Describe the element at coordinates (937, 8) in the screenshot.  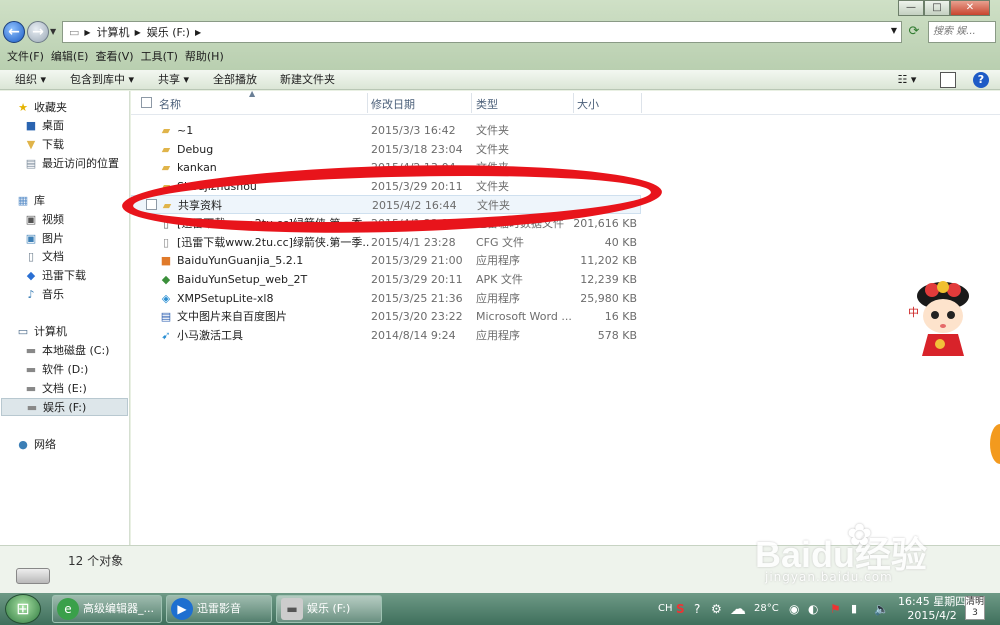
I see `maximize-button: □` at that location.